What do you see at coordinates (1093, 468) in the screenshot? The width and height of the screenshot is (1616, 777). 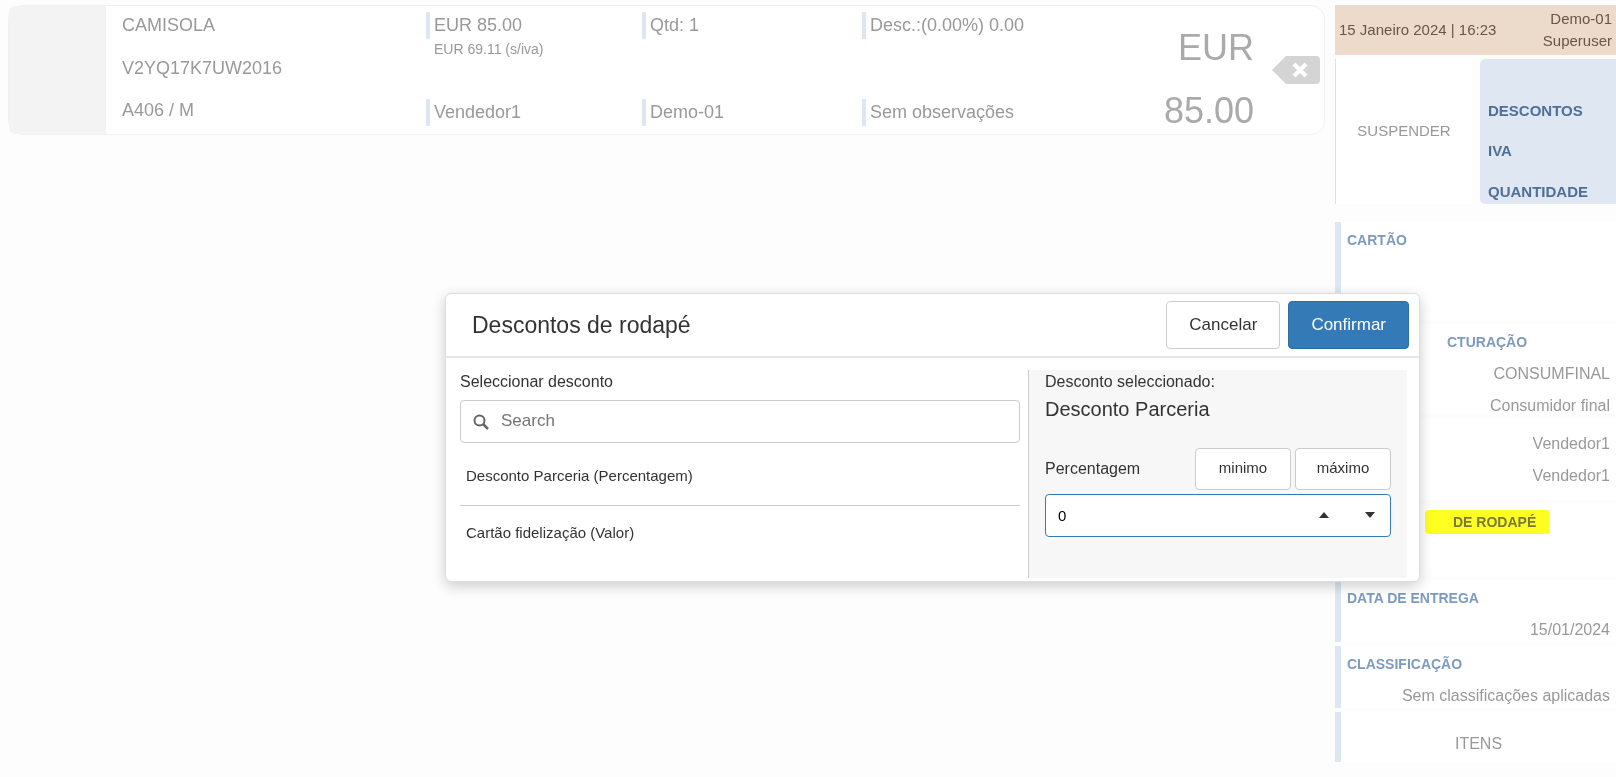 I see `field-label: Percentagem` at bounding box center [1093, 468].